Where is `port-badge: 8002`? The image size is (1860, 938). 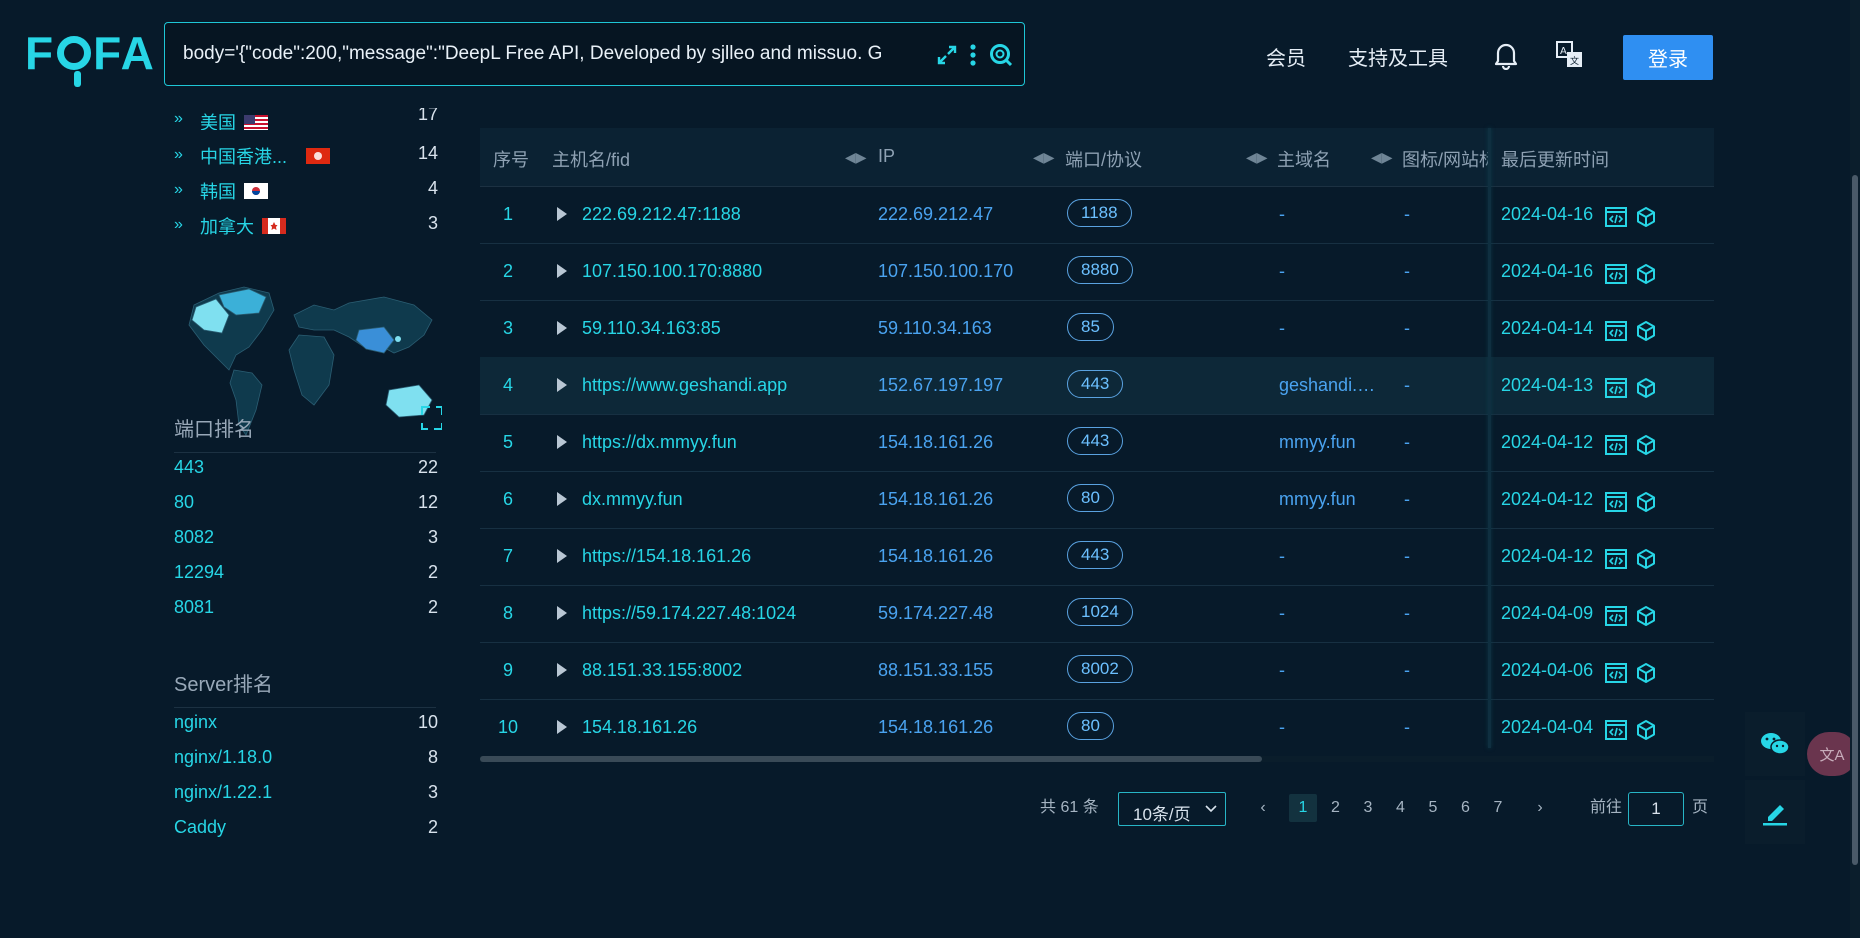
port-badge: 8002 is located at coordinates (1100, 669).